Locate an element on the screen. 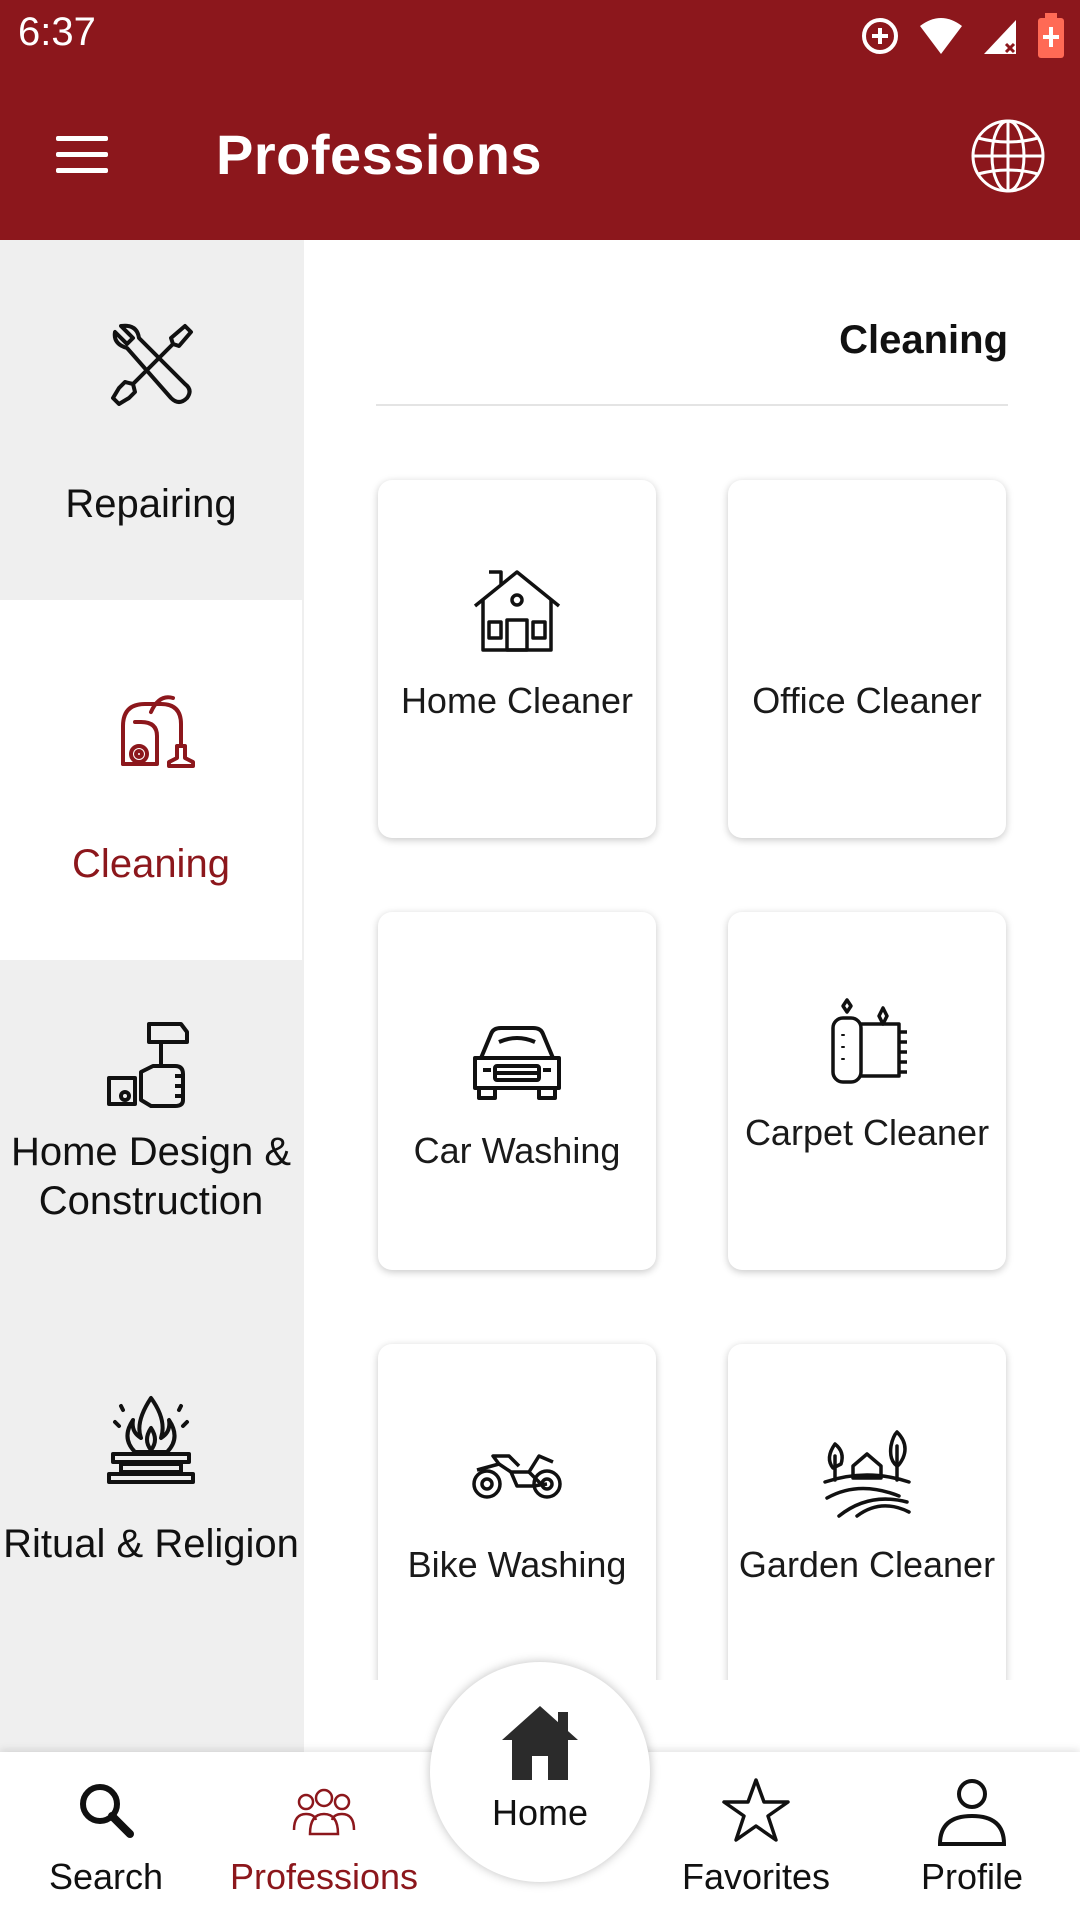 The width and height of the screenshot is (1080, 1920). sidebar-item-label: Repairing is located at coordinates (151, 504).